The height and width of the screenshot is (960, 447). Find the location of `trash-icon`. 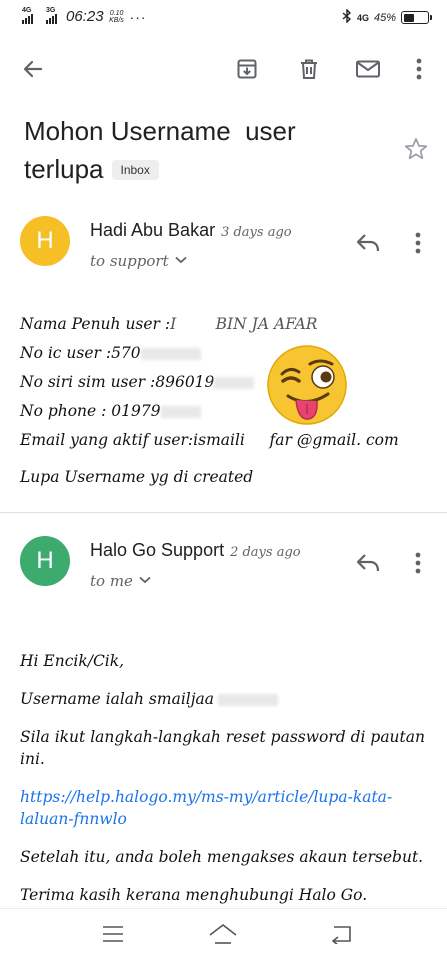

trash-icon is located at coordinates (309, 69).